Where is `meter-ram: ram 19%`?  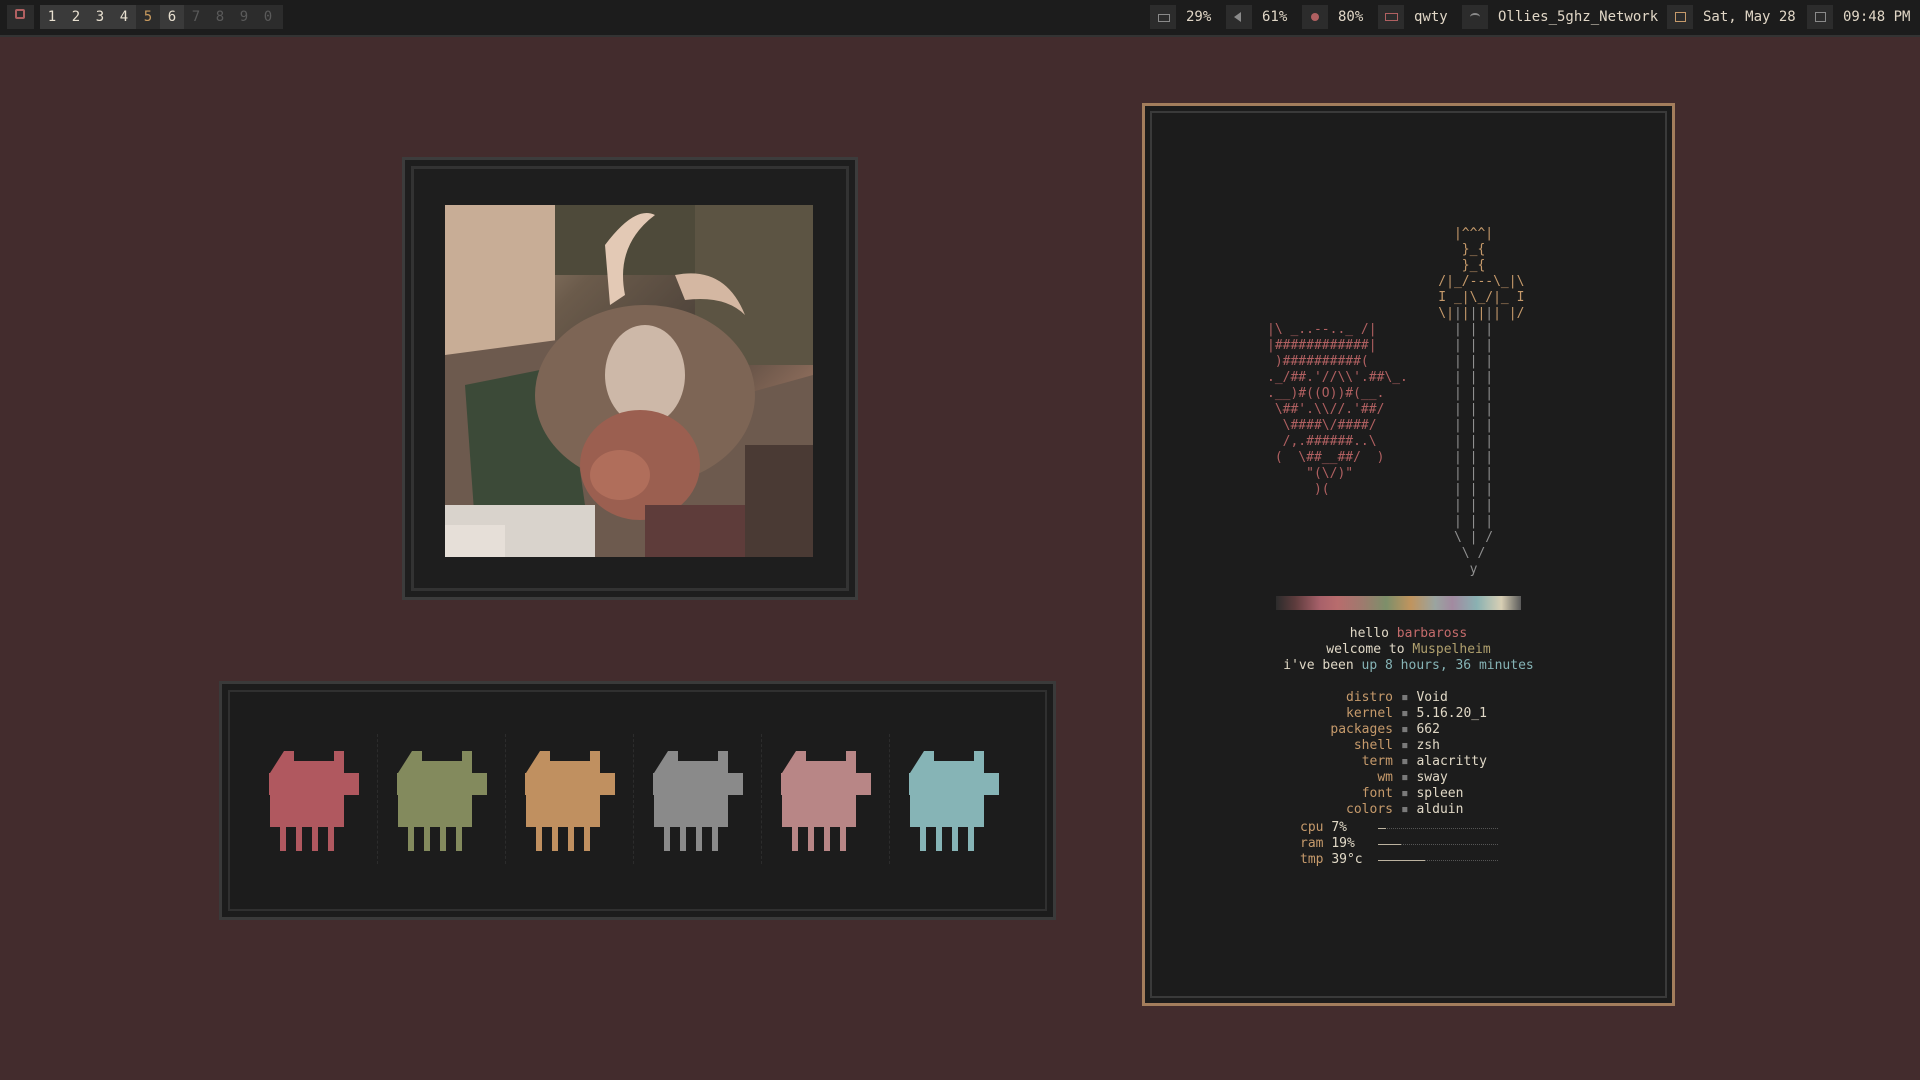
meter-ram: ram 19% is located at coordinates (1327, 843).